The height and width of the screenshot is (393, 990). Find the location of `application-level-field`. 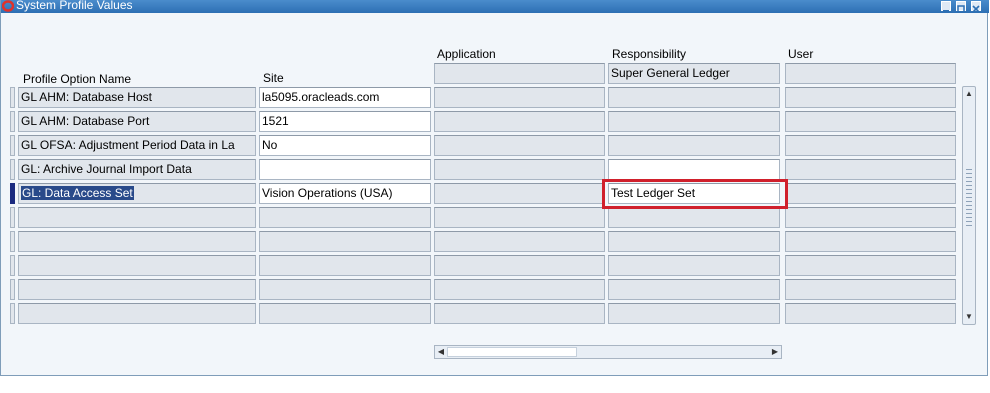

application-level-field is located at coordinates (519, 73).